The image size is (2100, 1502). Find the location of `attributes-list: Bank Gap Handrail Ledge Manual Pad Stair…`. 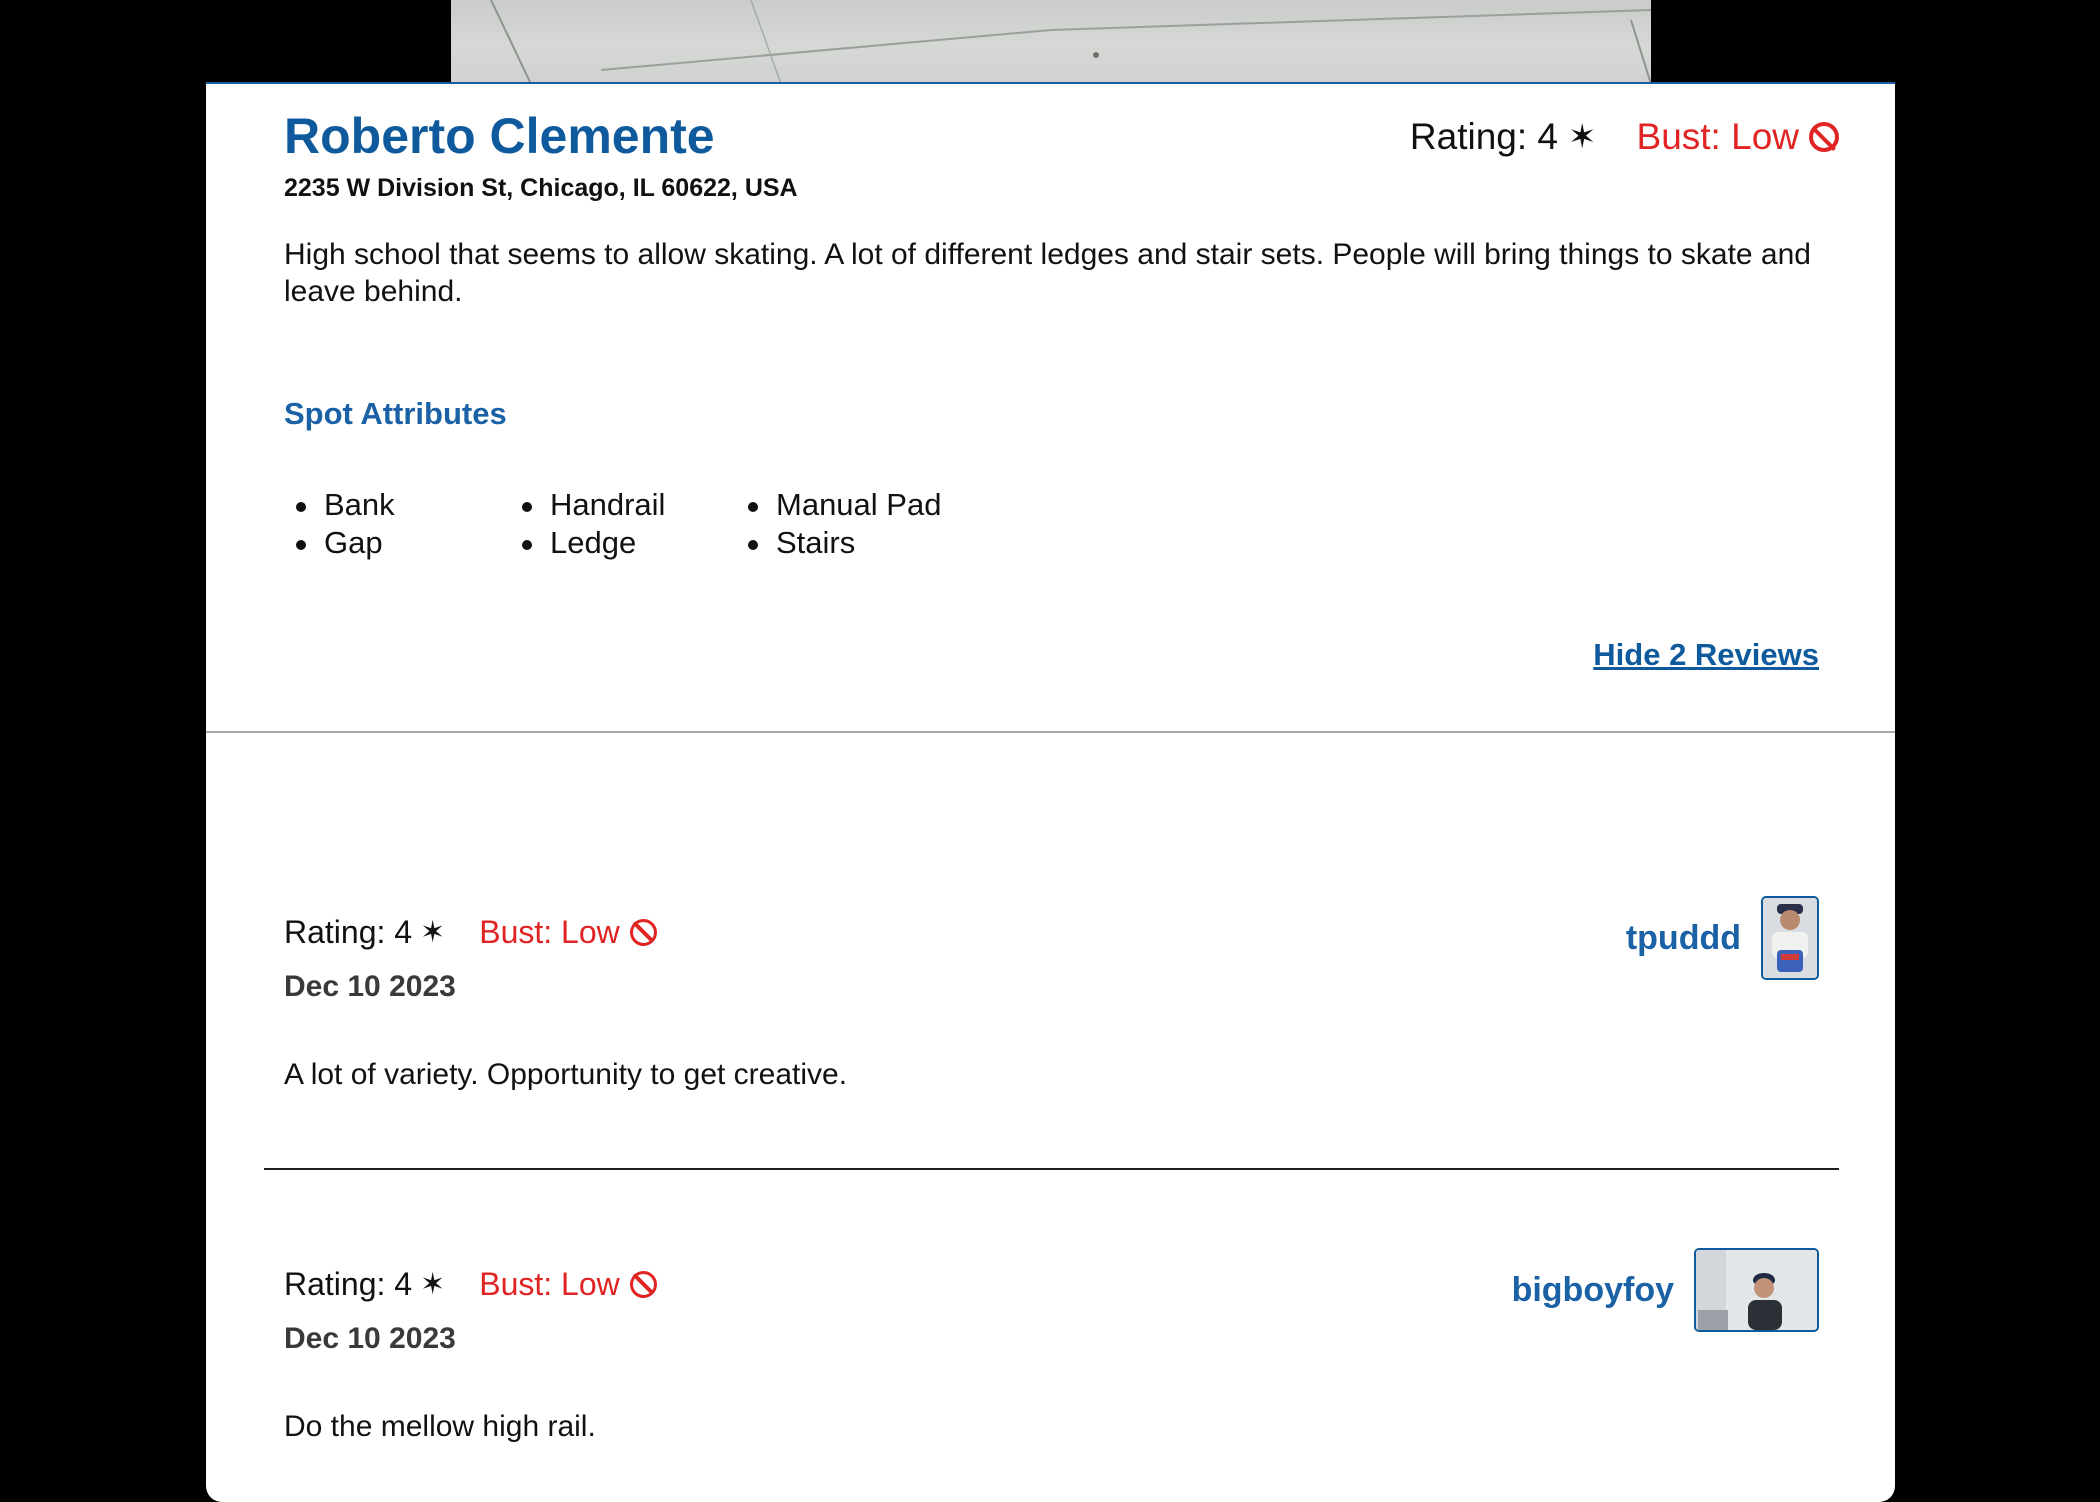

attributes-list: Bank Gap Handrail Ledge Manual Pad Stair… is located at coordinates (634, 524).